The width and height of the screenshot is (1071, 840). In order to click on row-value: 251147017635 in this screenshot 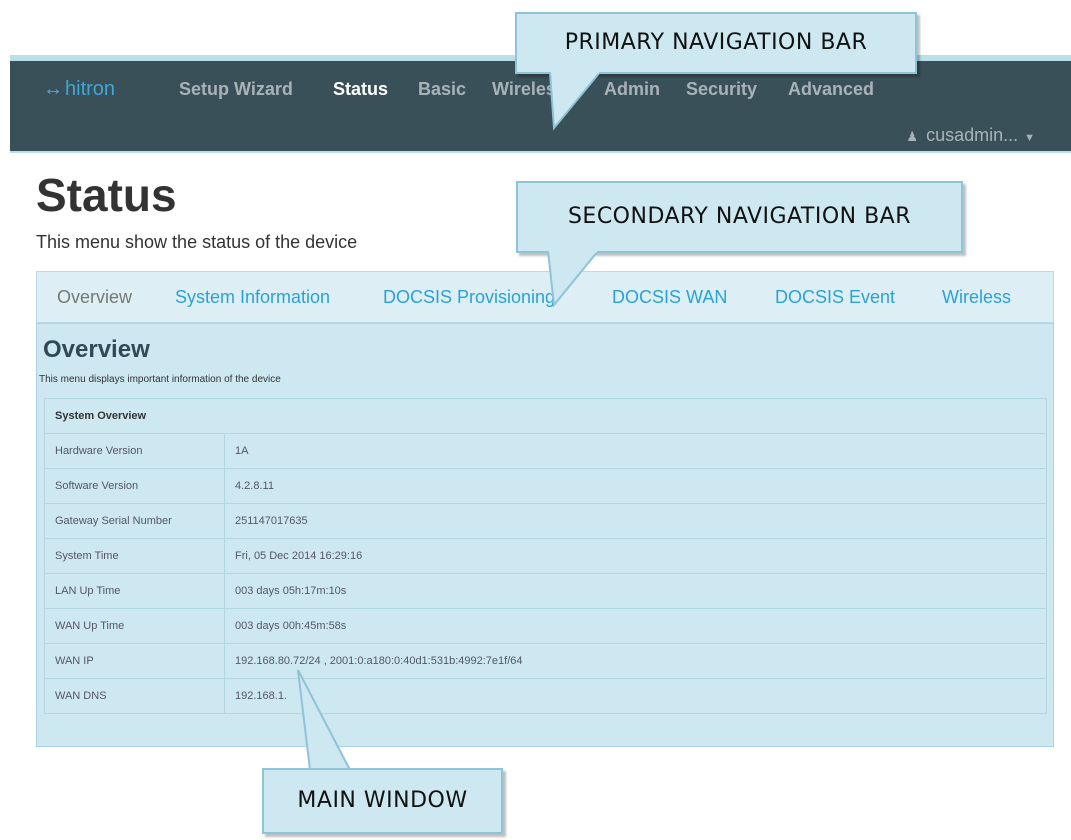, I will do `click(635, 521)`.